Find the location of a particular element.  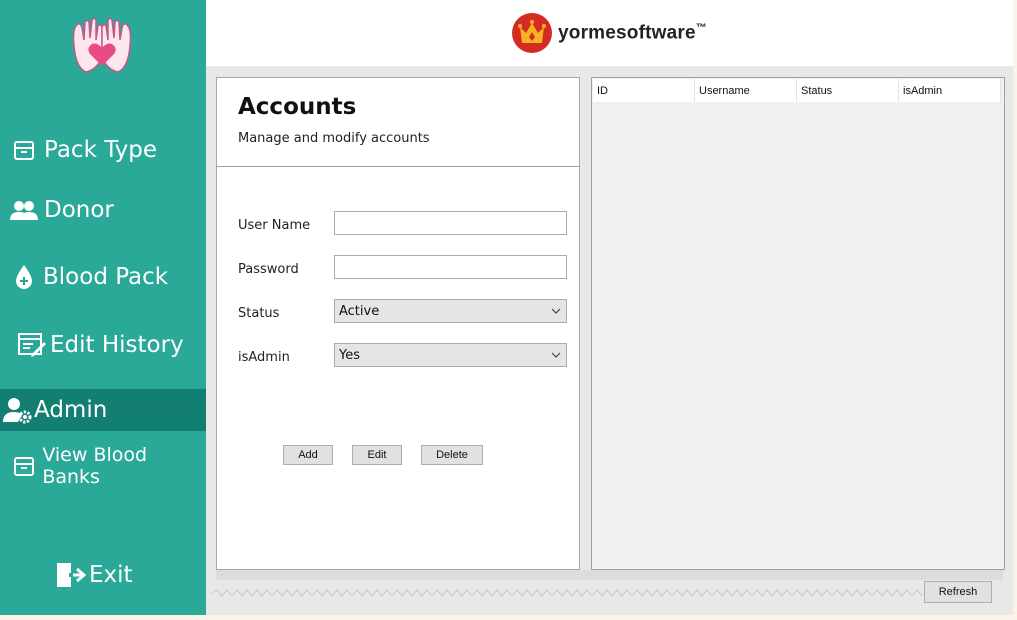

blood-drop-icon is located at coordinates (24, 277).